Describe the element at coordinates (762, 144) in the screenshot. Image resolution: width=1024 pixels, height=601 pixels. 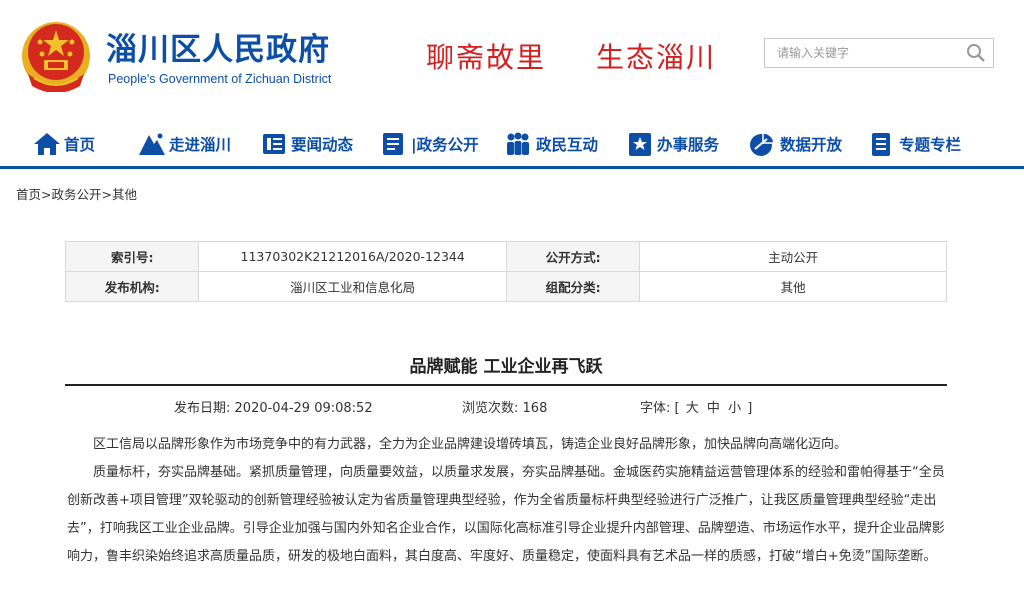
I see `pie-chart-icon` at that location.